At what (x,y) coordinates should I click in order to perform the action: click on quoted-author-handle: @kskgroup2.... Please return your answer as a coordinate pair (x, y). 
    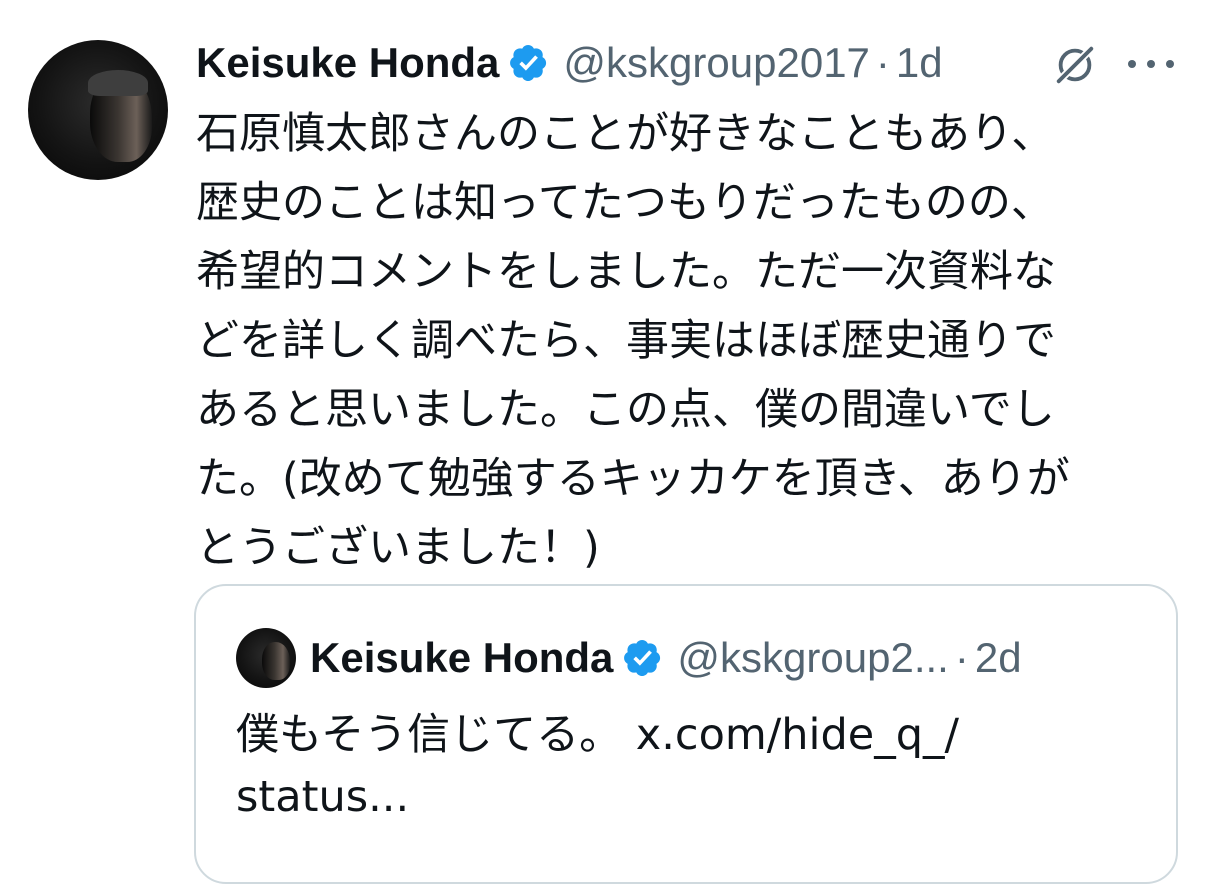
    Looking at the image, I should click on (813, 657).